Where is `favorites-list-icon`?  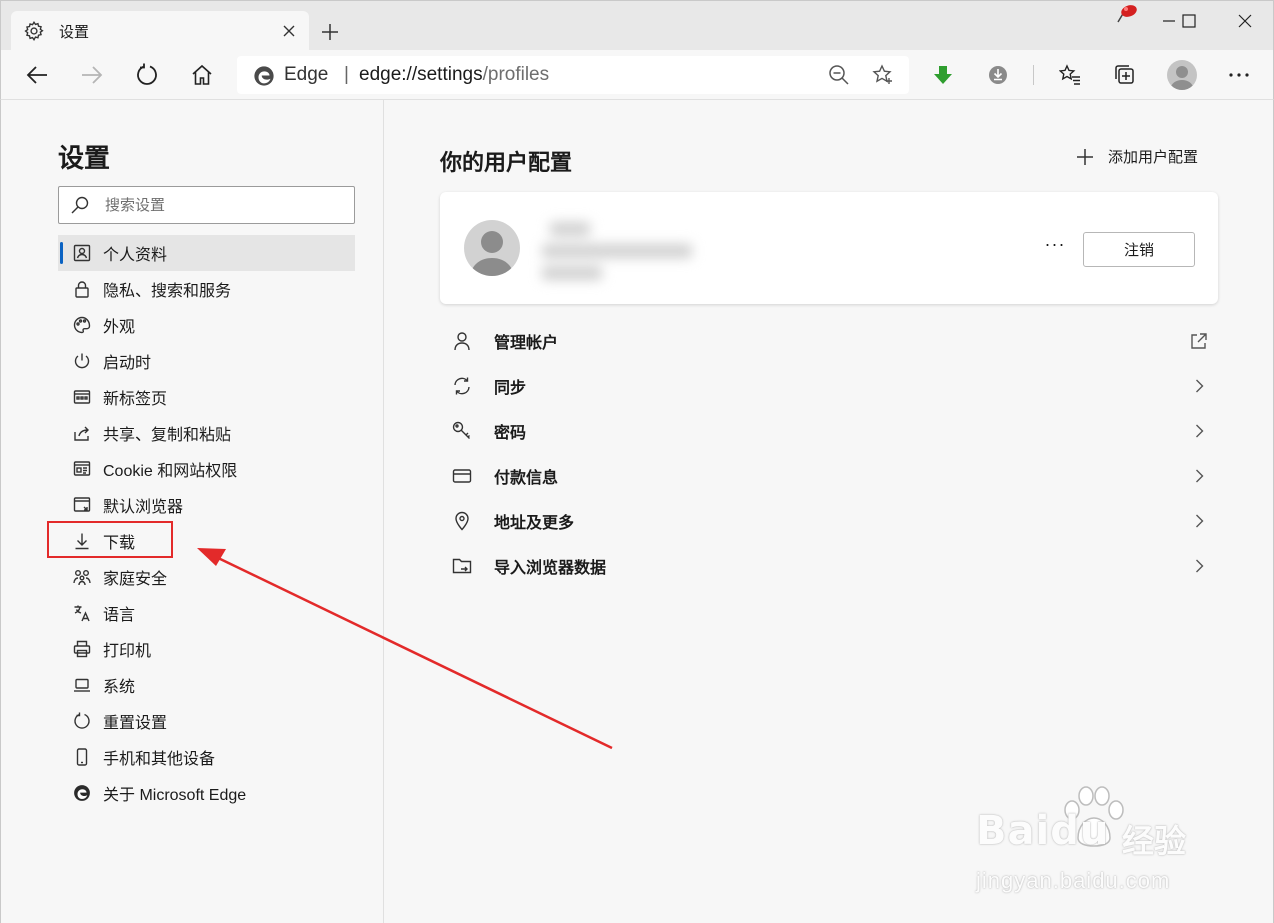 favorites-list-icon is located at coordinates (1069, 74).